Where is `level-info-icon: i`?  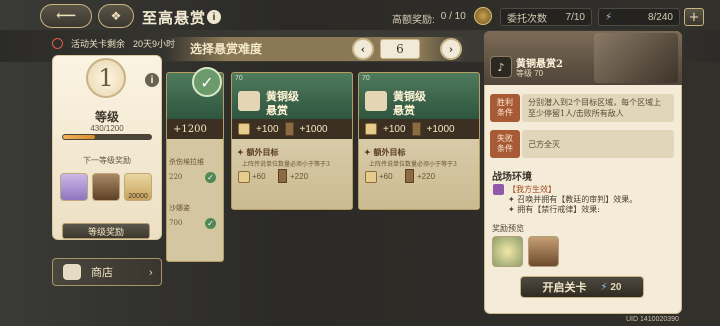 level-info-icon: i is located at coordinates (152, 80).